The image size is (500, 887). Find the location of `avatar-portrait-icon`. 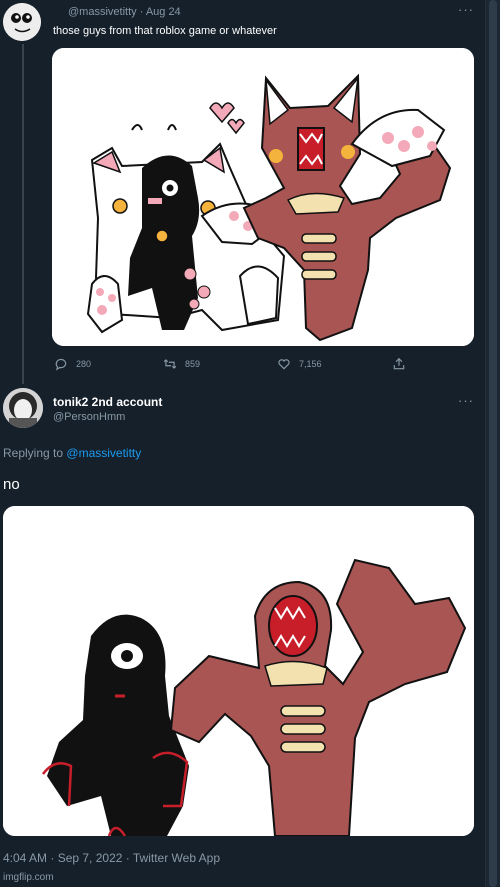

avatar-portrait-icon is located at coordinates (23, 408).